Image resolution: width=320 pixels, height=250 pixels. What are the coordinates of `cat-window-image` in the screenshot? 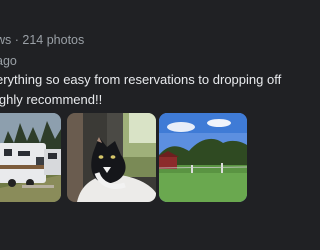 It's located at (111, 157).